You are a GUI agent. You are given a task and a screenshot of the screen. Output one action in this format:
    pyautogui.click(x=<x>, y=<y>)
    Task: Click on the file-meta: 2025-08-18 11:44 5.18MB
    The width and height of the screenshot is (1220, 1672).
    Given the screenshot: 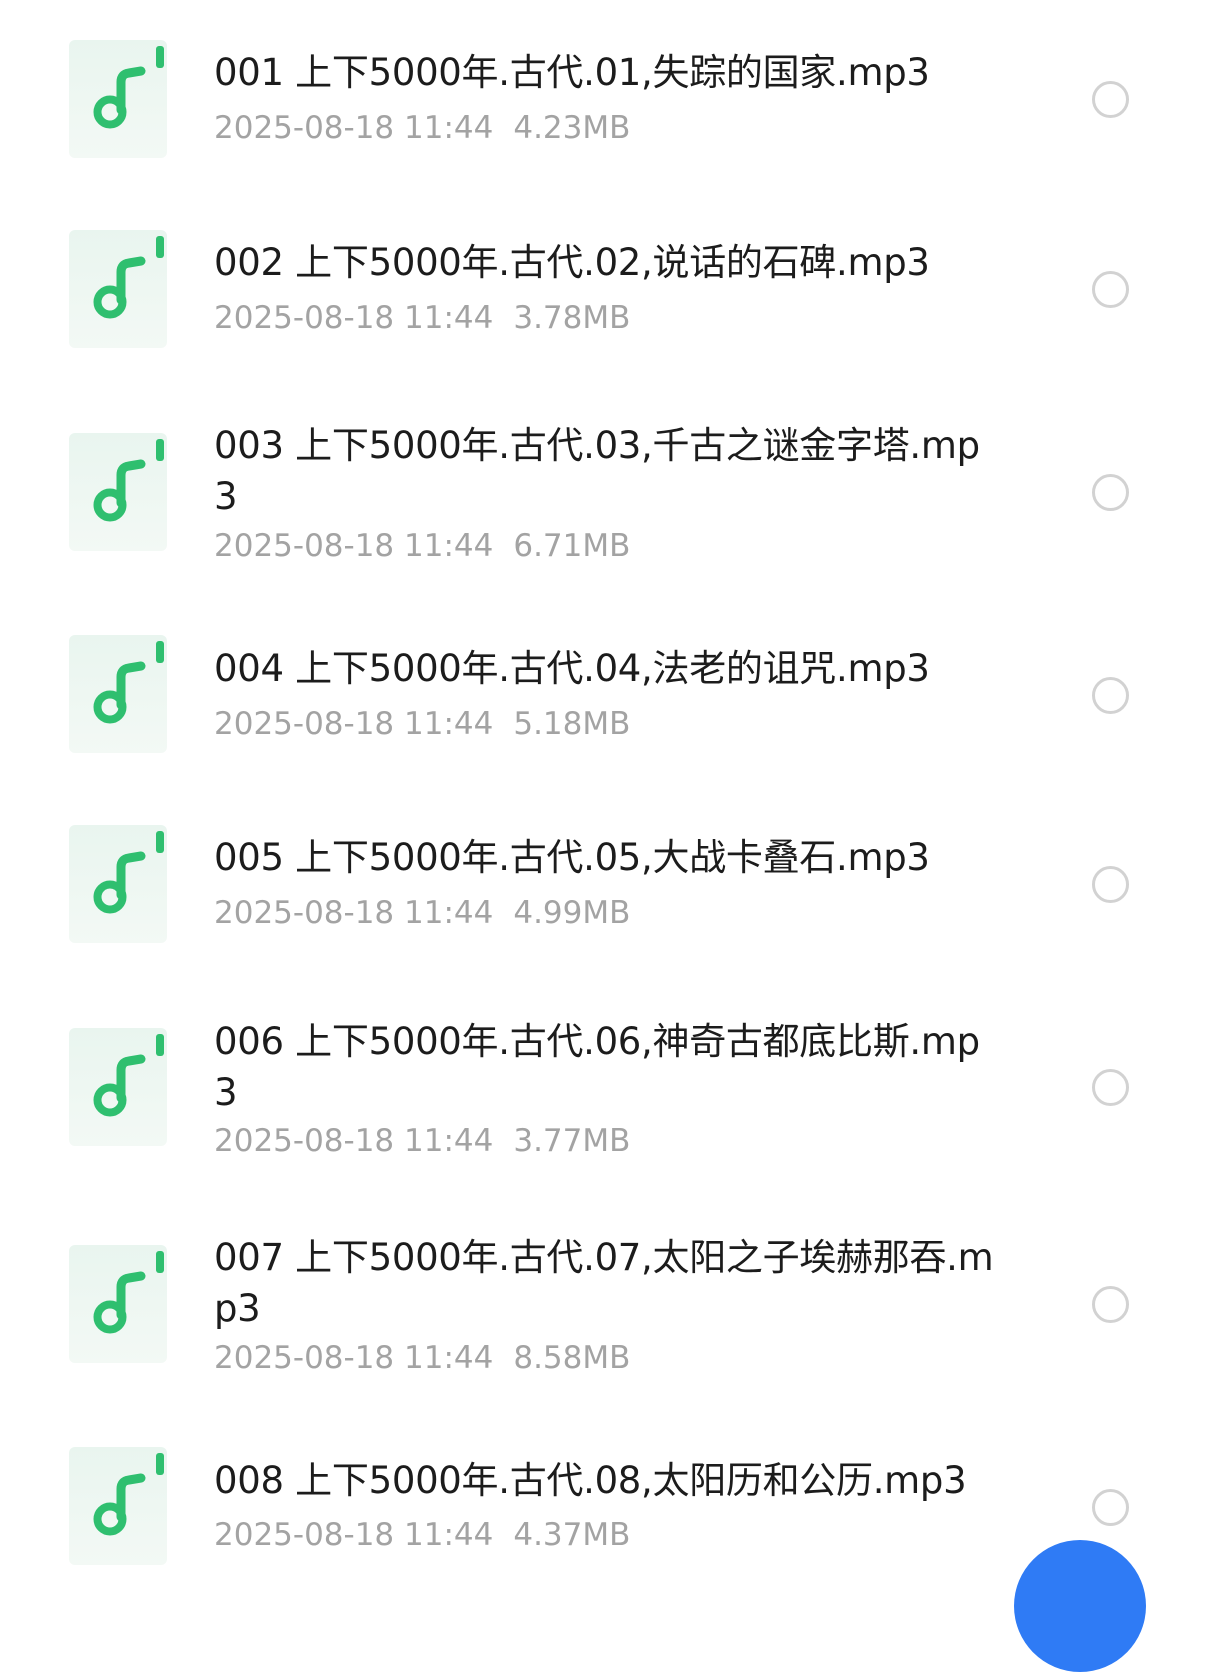 What is the action you would take?
    pyautogui.click(x=422, y=724)
    